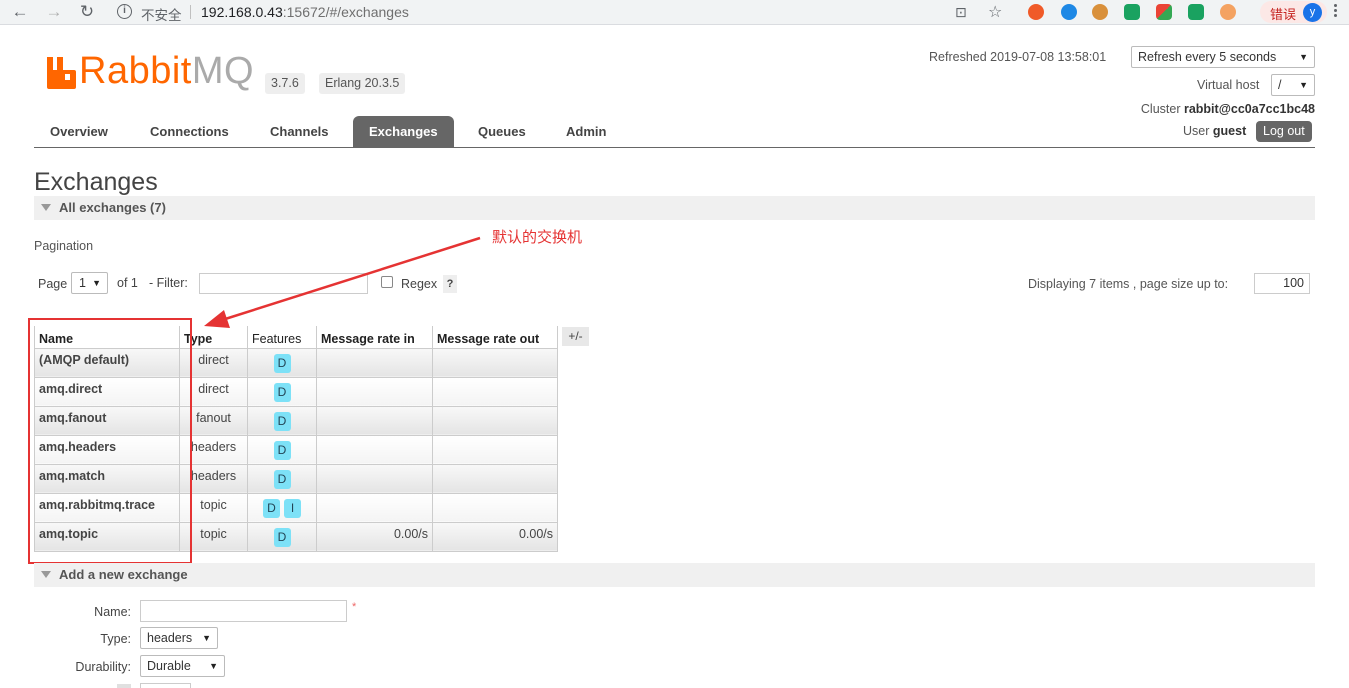 Image resolution: width=1349 pixels, height=688 pixels. What do you see at coordinates (61, 73) in the screenshot?
I see `rabbitmq-logo-mark` at bounding box center [61, 73].